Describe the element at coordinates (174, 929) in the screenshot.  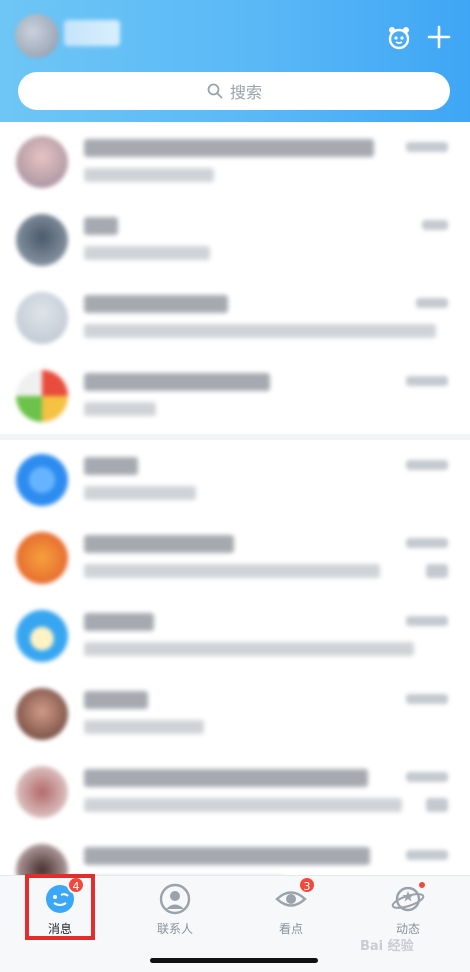
I see `tab-label: 联系人` at that location.